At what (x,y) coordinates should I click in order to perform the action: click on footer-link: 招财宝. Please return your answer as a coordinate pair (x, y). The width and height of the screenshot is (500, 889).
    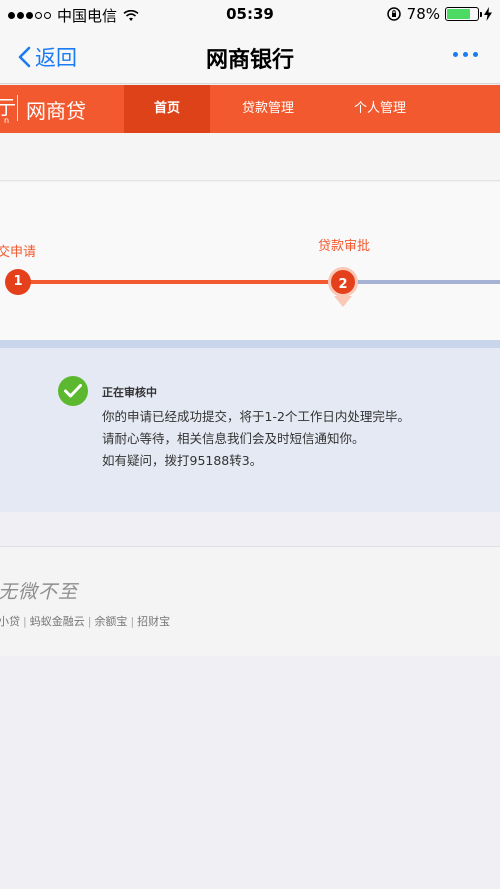
    Looking at the image, I should click on (153, 621).